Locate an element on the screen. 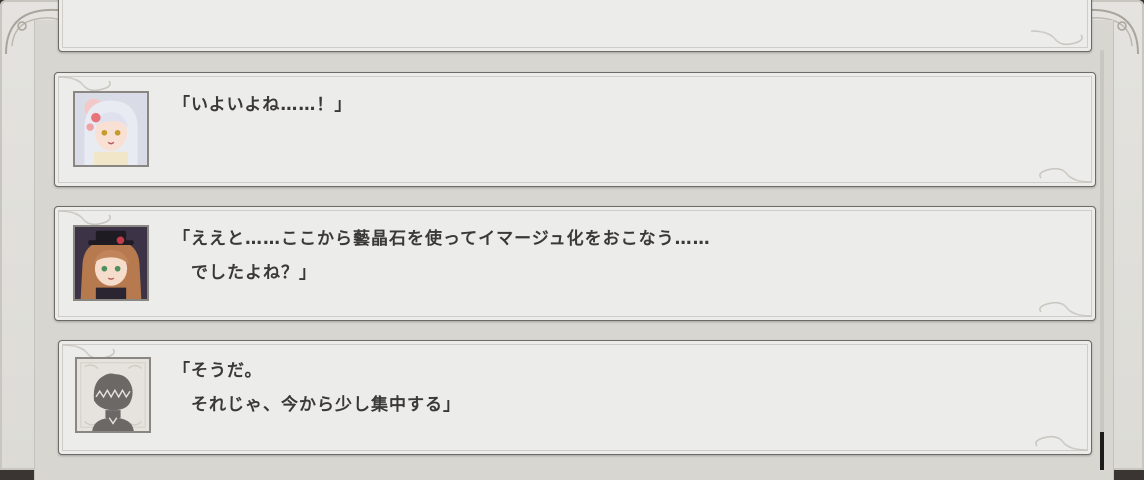  dialogue-line: それじゃ、今から少し集中する」 is located at coordinates (317, 405).